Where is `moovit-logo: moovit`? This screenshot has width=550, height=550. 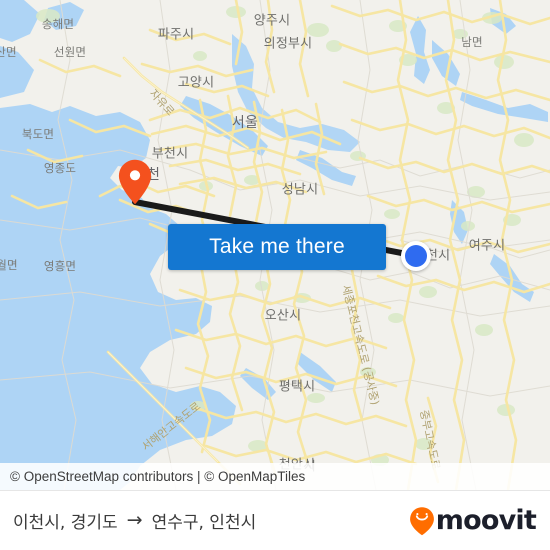 moovit-logo: moovit is located at coordinates (473, 520).